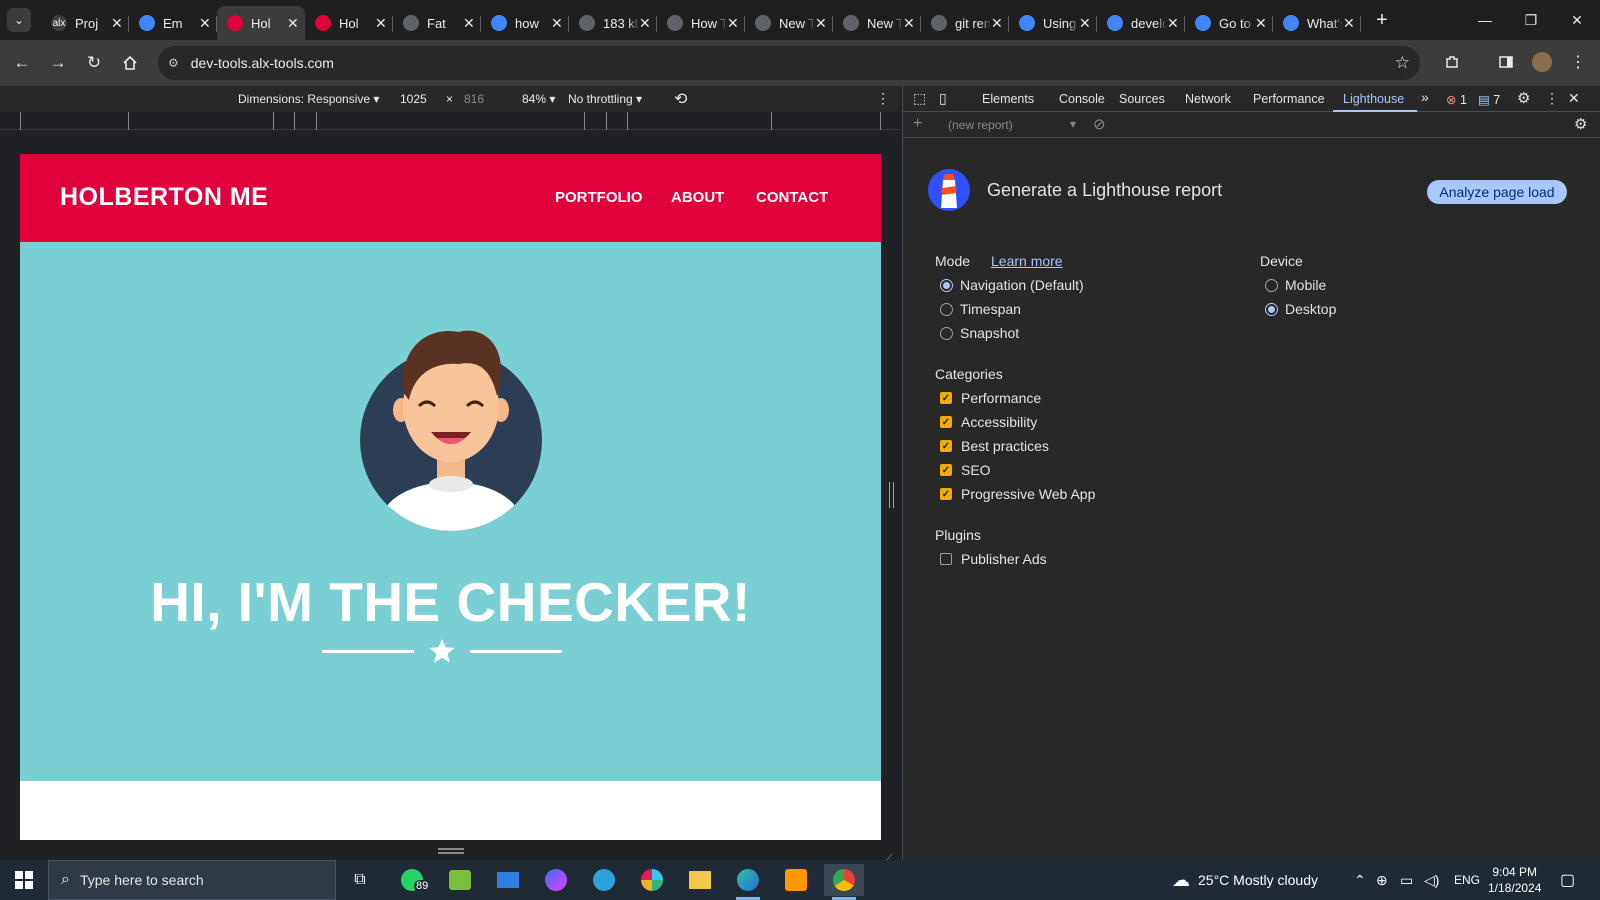  I want to click on notifications-icon: ▢, so click(1567, 880).